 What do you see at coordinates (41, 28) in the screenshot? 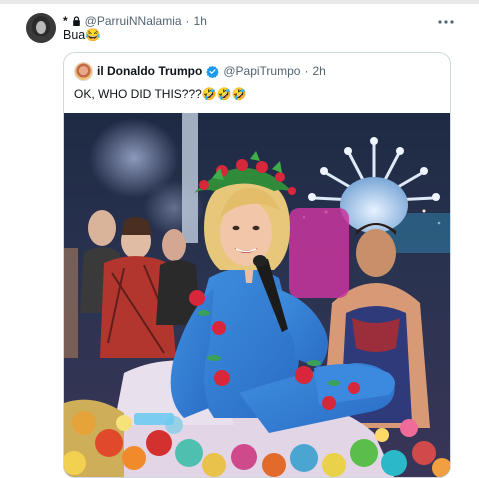
I see `author-avatar` at bounding box center [41, 28].